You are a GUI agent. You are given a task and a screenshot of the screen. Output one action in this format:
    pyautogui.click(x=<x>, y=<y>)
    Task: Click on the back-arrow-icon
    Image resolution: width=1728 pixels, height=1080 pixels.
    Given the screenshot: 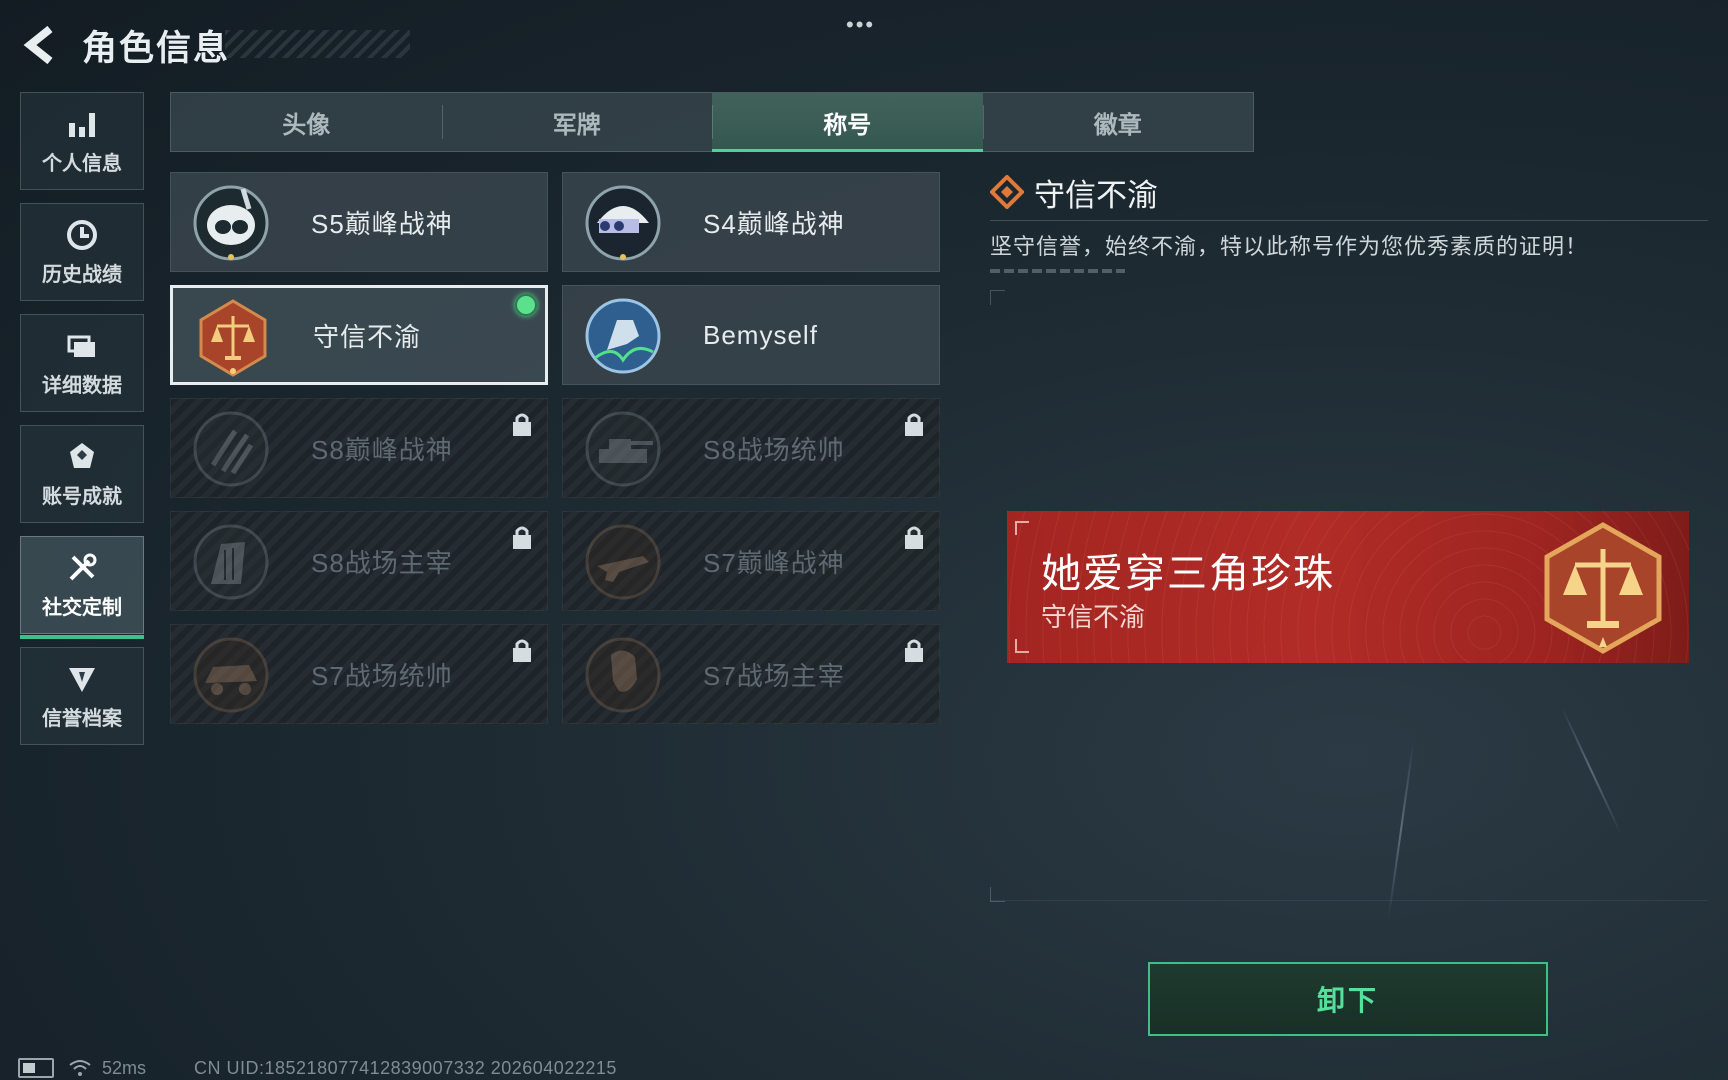 What is the action you would take?
    pyautogui.click(x=38, y=45)
    